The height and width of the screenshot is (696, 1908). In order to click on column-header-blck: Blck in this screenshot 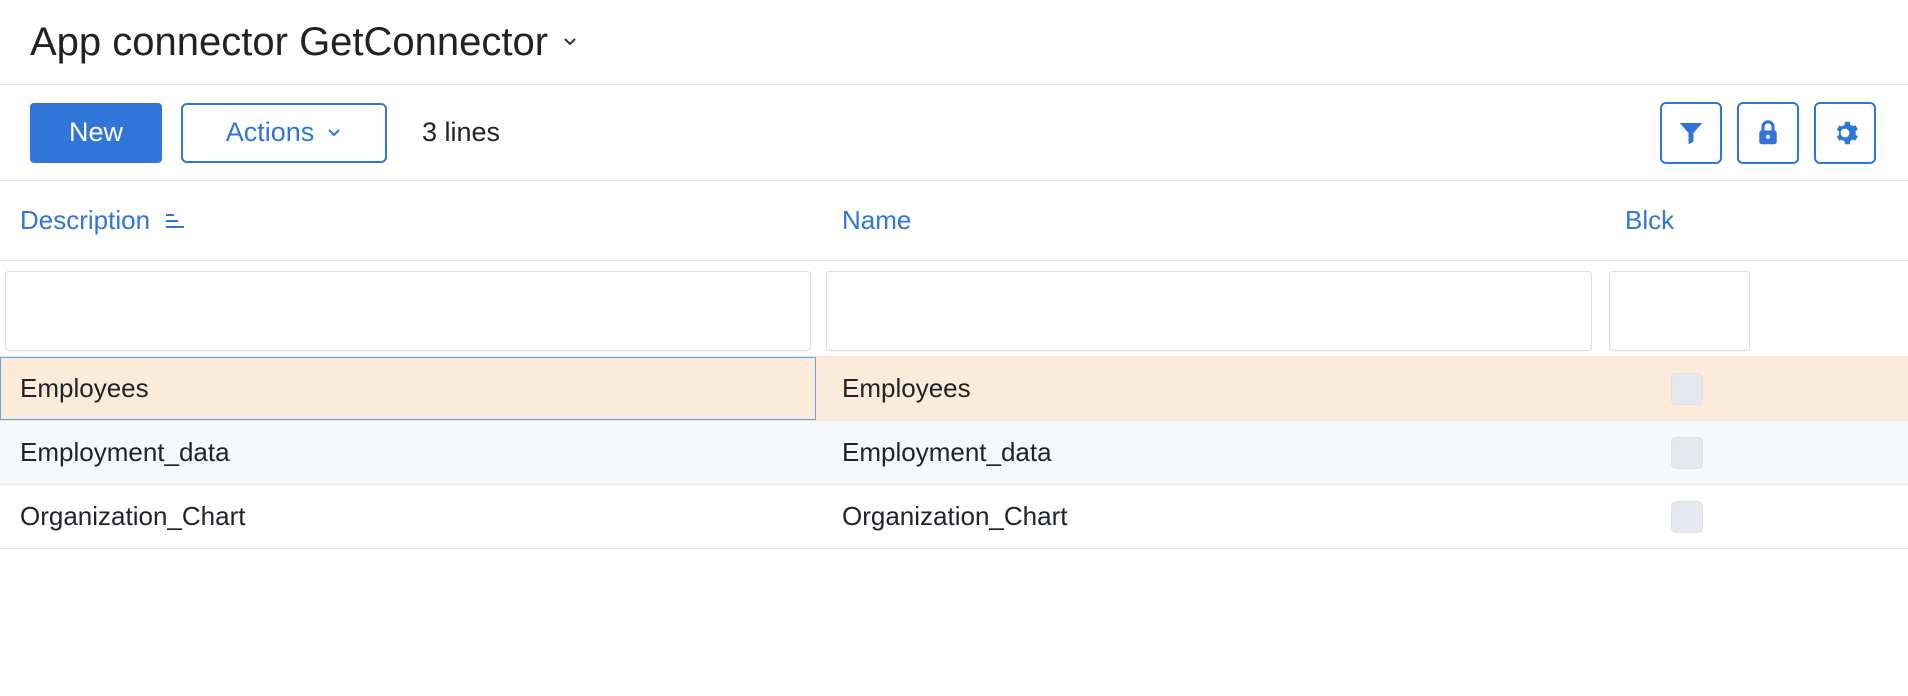, I will do `click(1649, 220)`.